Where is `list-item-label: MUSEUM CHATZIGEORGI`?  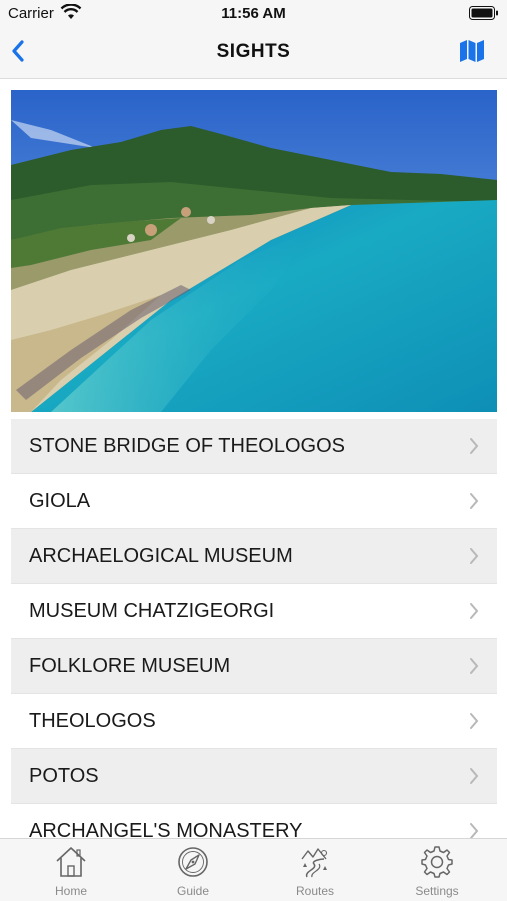
list-item-label: MUSEUM CHATZIGEORGI is located at coordinates (152, 611).